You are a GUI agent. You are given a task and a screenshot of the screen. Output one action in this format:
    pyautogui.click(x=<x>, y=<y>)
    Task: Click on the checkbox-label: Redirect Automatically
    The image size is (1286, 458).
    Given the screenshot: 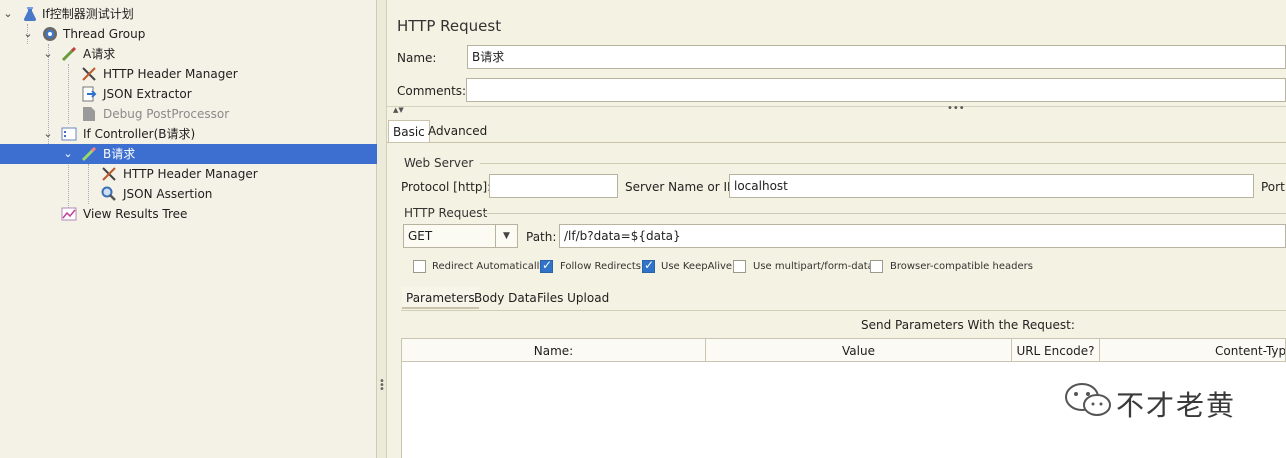 What is the action you would take?
    pyautogui.click(x=489, y=266)
    